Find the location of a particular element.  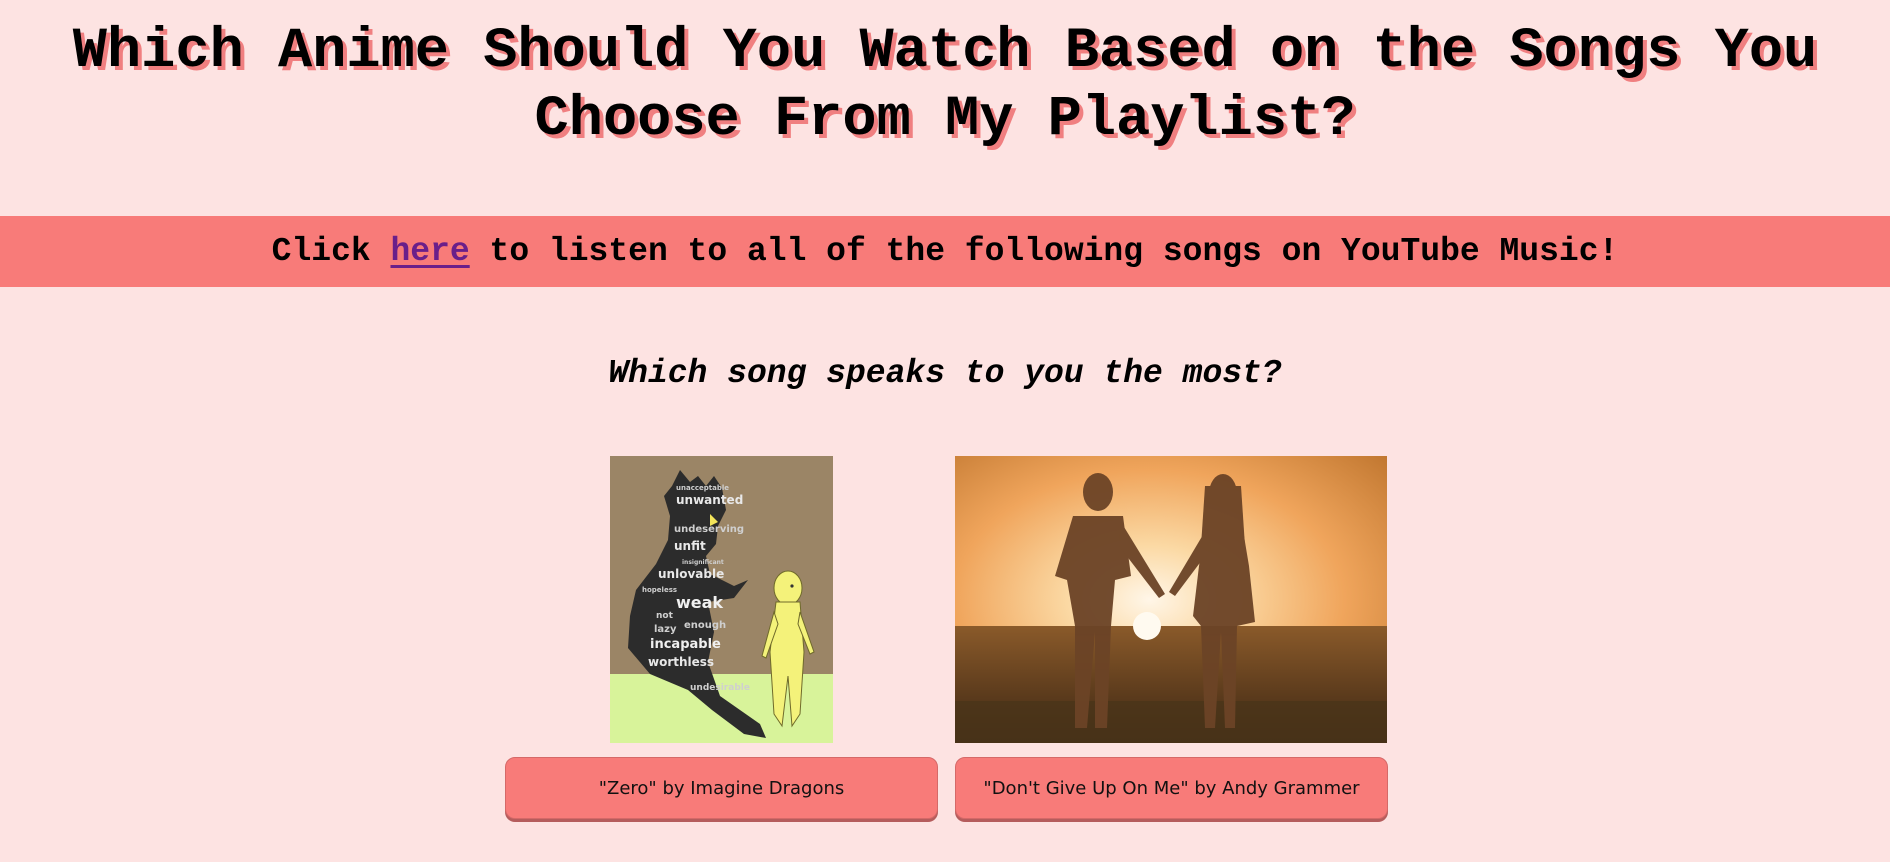

svg-text: hopeless is located at coordinates (659, 590).